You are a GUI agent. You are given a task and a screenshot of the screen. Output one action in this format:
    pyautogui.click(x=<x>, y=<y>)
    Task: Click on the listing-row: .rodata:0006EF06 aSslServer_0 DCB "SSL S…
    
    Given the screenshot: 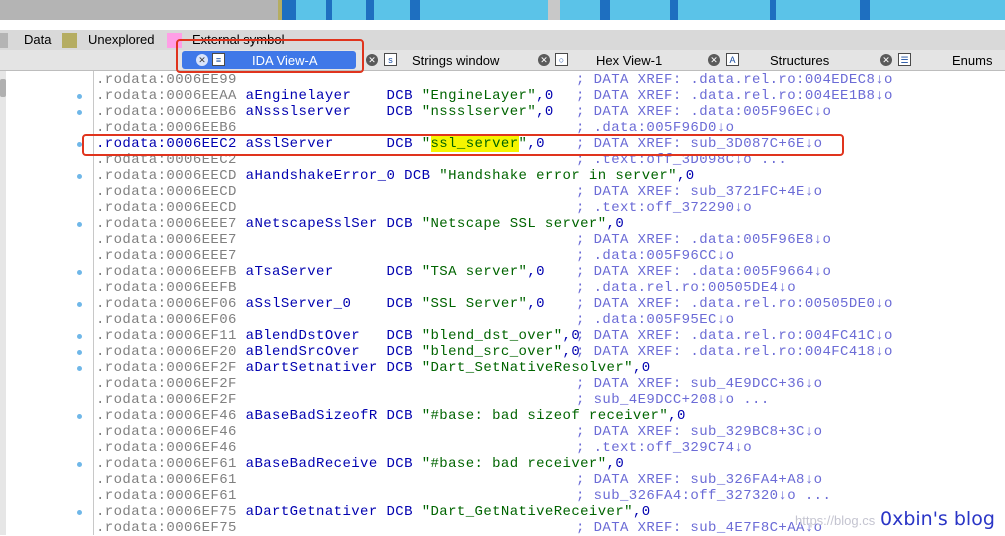 What is the action you would take?
    pyautogui.click(x=494, y=304)
    